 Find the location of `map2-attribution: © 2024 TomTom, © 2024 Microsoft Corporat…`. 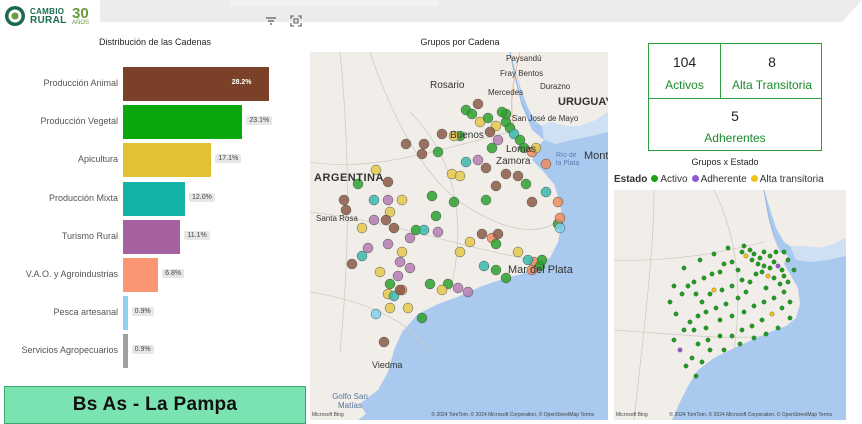

map2-attribution: © 2024 TomTom, © 2024 Microsoft Corporat… is located at coordinates (750, 415).